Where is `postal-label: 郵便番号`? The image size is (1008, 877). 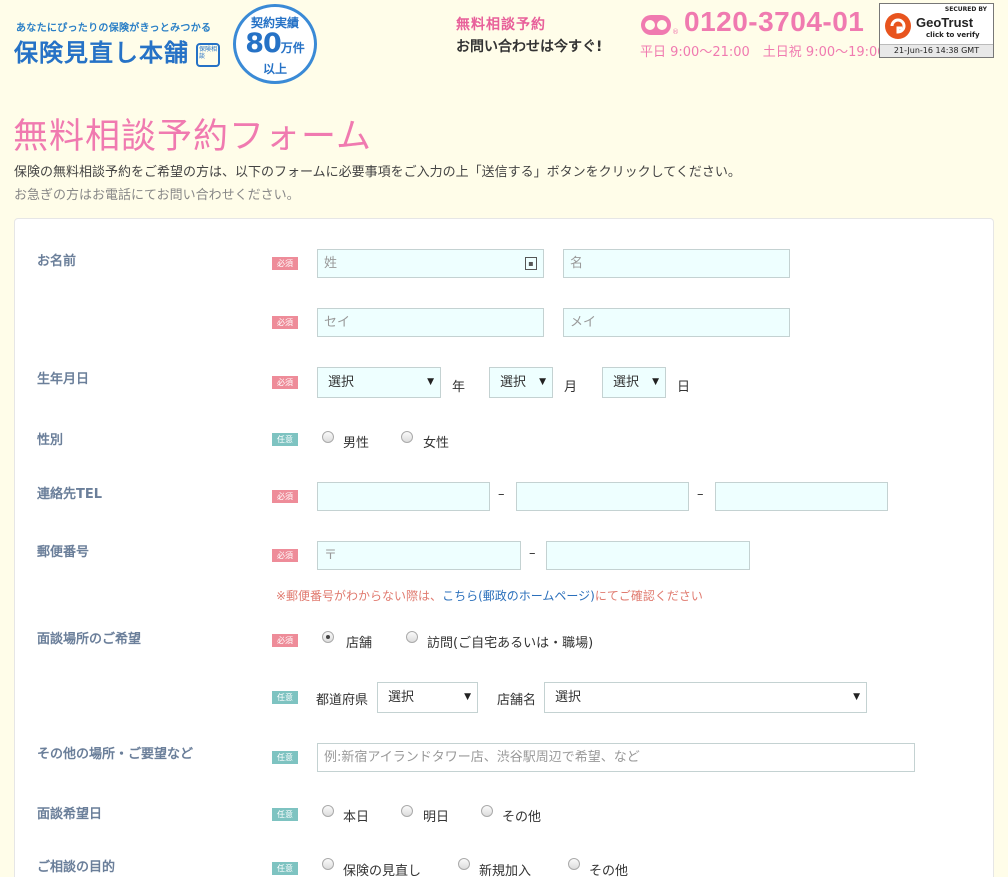 postal-label: 郵便番号 is located at coordinates (63, 552).